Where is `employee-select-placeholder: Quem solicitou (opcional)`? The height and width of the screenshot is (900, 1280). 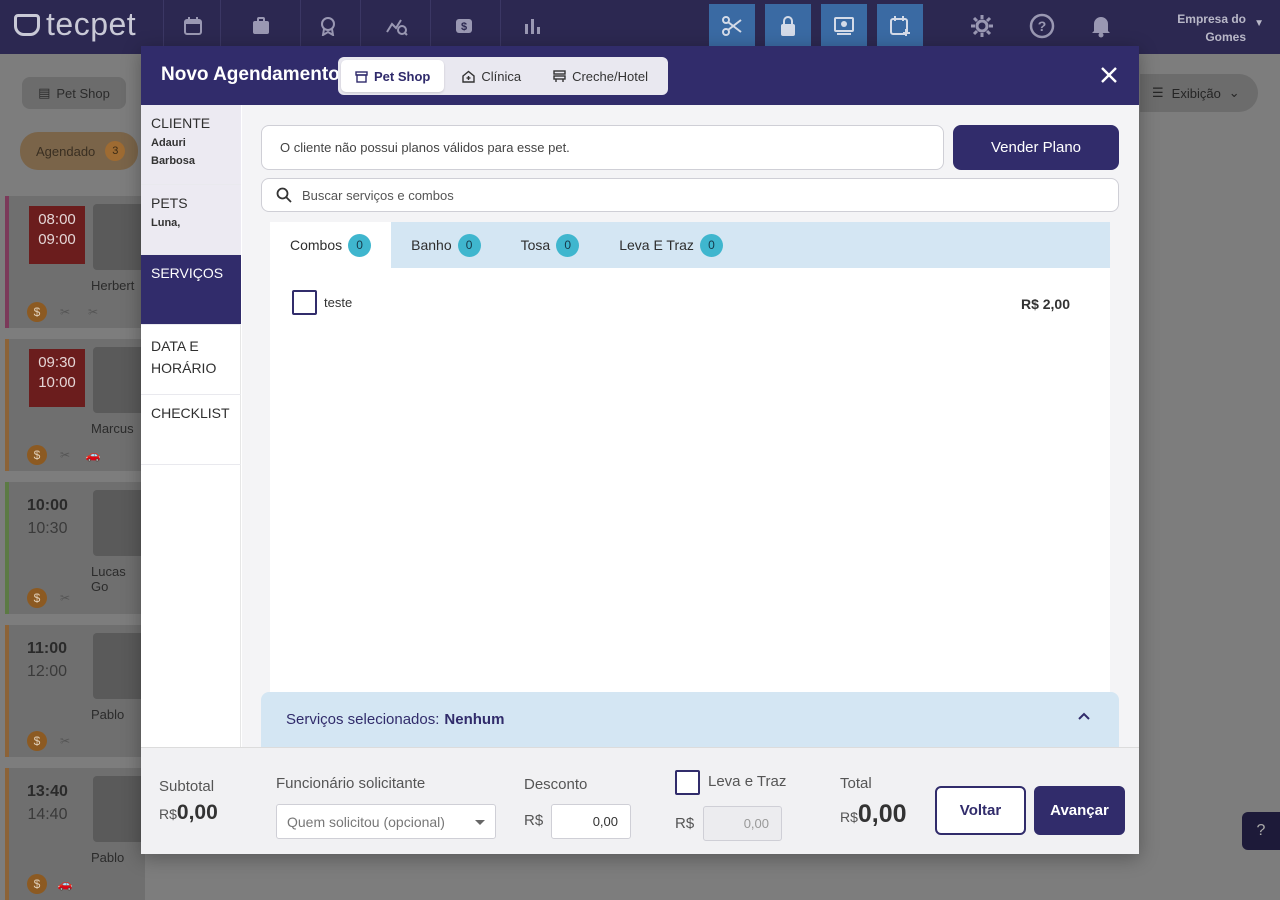
employee-select-placeholder: Quem solicitou (opcional) is located at coordinates (366, 821).